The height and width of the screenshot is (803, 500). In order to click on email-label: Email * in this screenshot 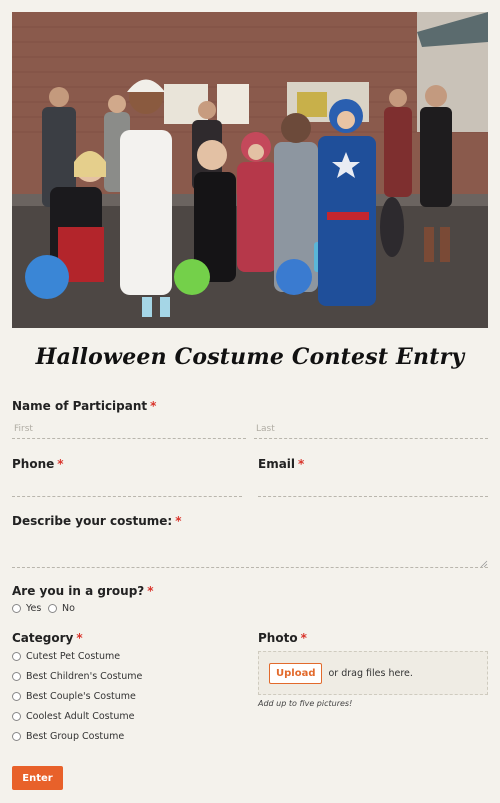, I will do `click(281, 464)`.